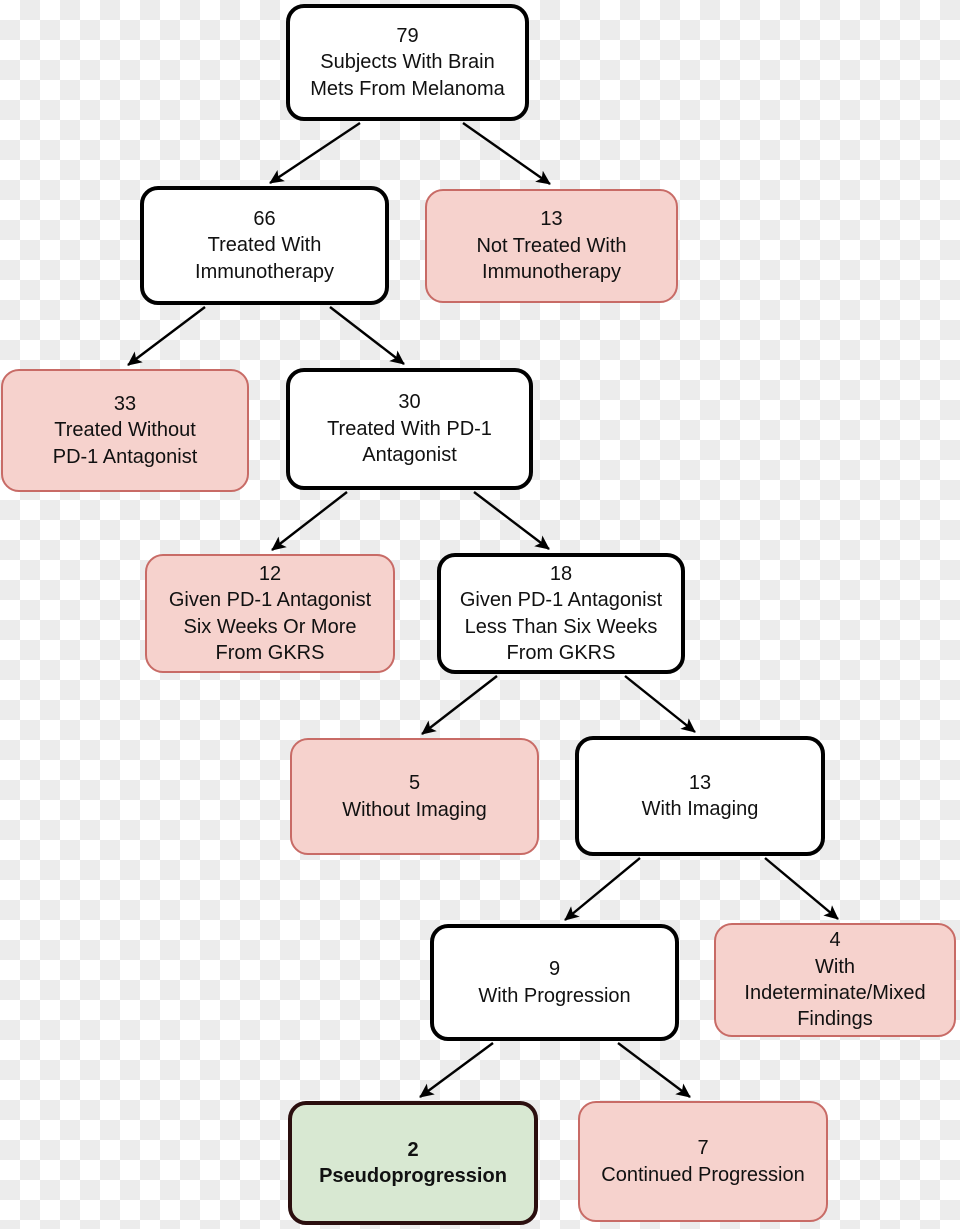  I want to click on flow-node-count: 7, so click(703, 1148).